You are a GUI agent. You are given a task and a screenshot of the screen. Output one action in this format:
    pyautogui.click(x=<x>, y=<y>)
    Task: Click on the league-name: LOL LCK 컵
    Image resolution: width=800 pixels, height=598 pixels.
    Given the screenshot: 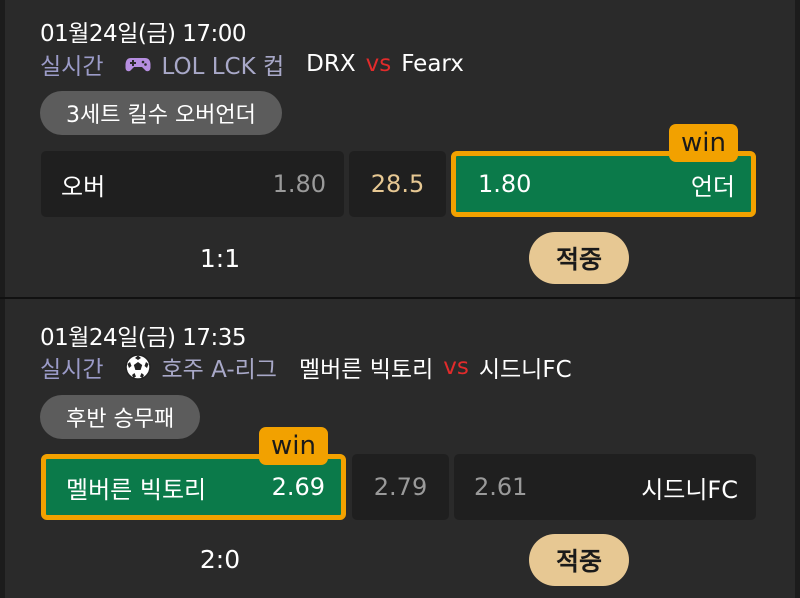 What is the action you would take?
    pyautogui.click(x=223, y=67)
    